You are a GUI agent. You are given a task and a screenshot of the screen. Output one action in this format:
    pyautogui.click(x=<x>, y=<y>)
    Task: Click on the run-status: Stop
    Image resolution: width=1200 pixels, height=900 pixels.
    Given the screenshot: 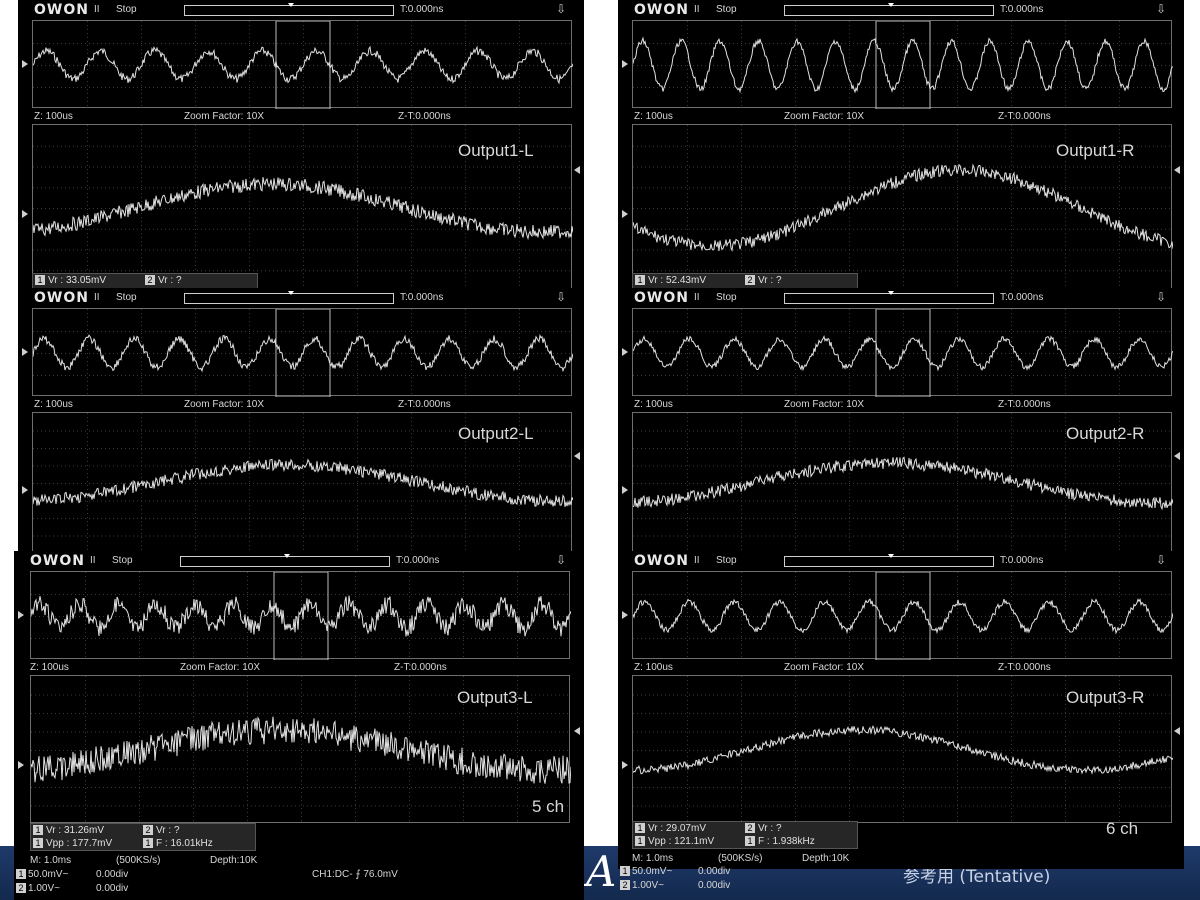 What is the action you would take?
    pyautogui.click(x=126, y=297)
    